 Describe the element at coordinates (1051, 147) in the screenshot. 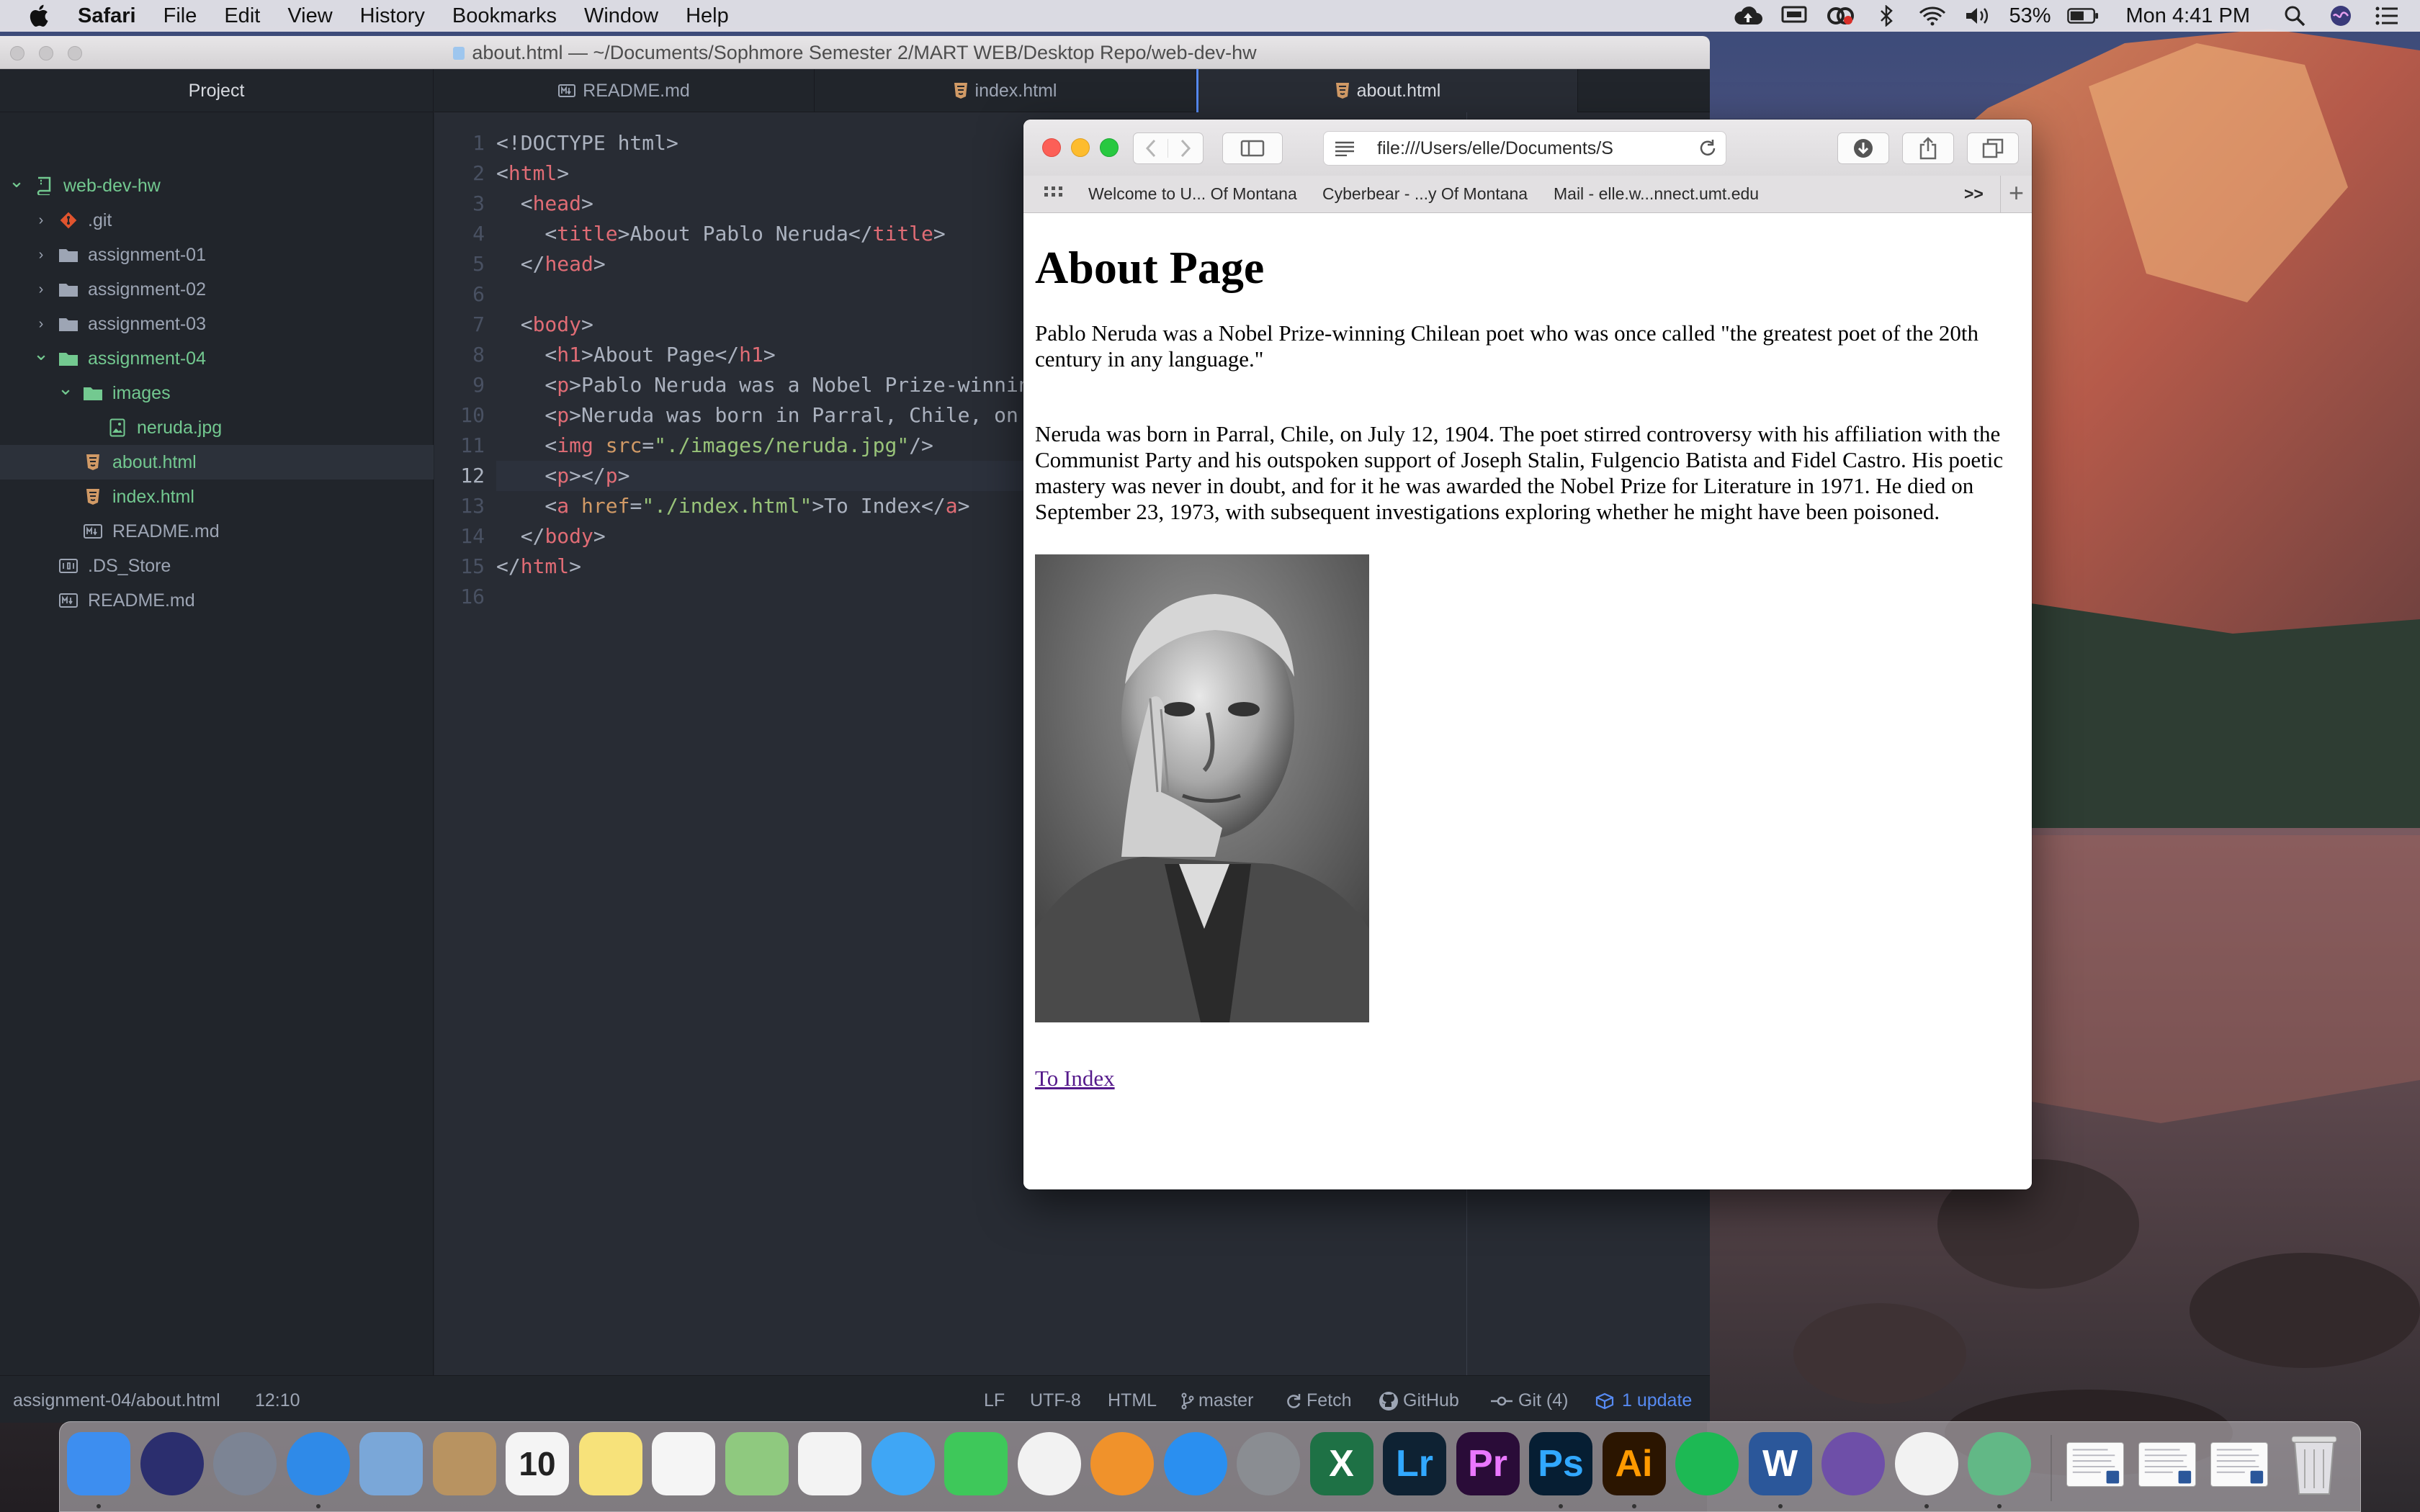

I see `close-window-button` at that location.